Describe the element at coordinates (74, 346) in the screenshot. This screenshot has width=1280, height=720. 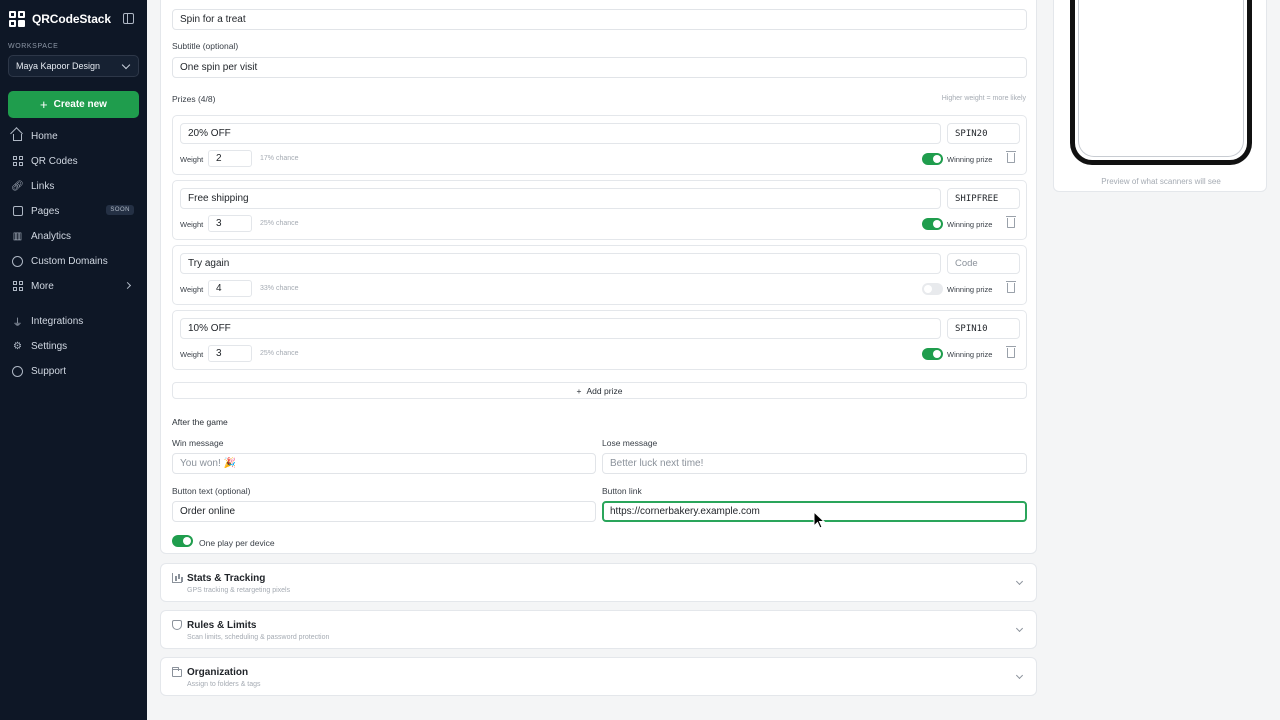
I see `sidebar-item-settings: ⚙︎ Settings` at that location.